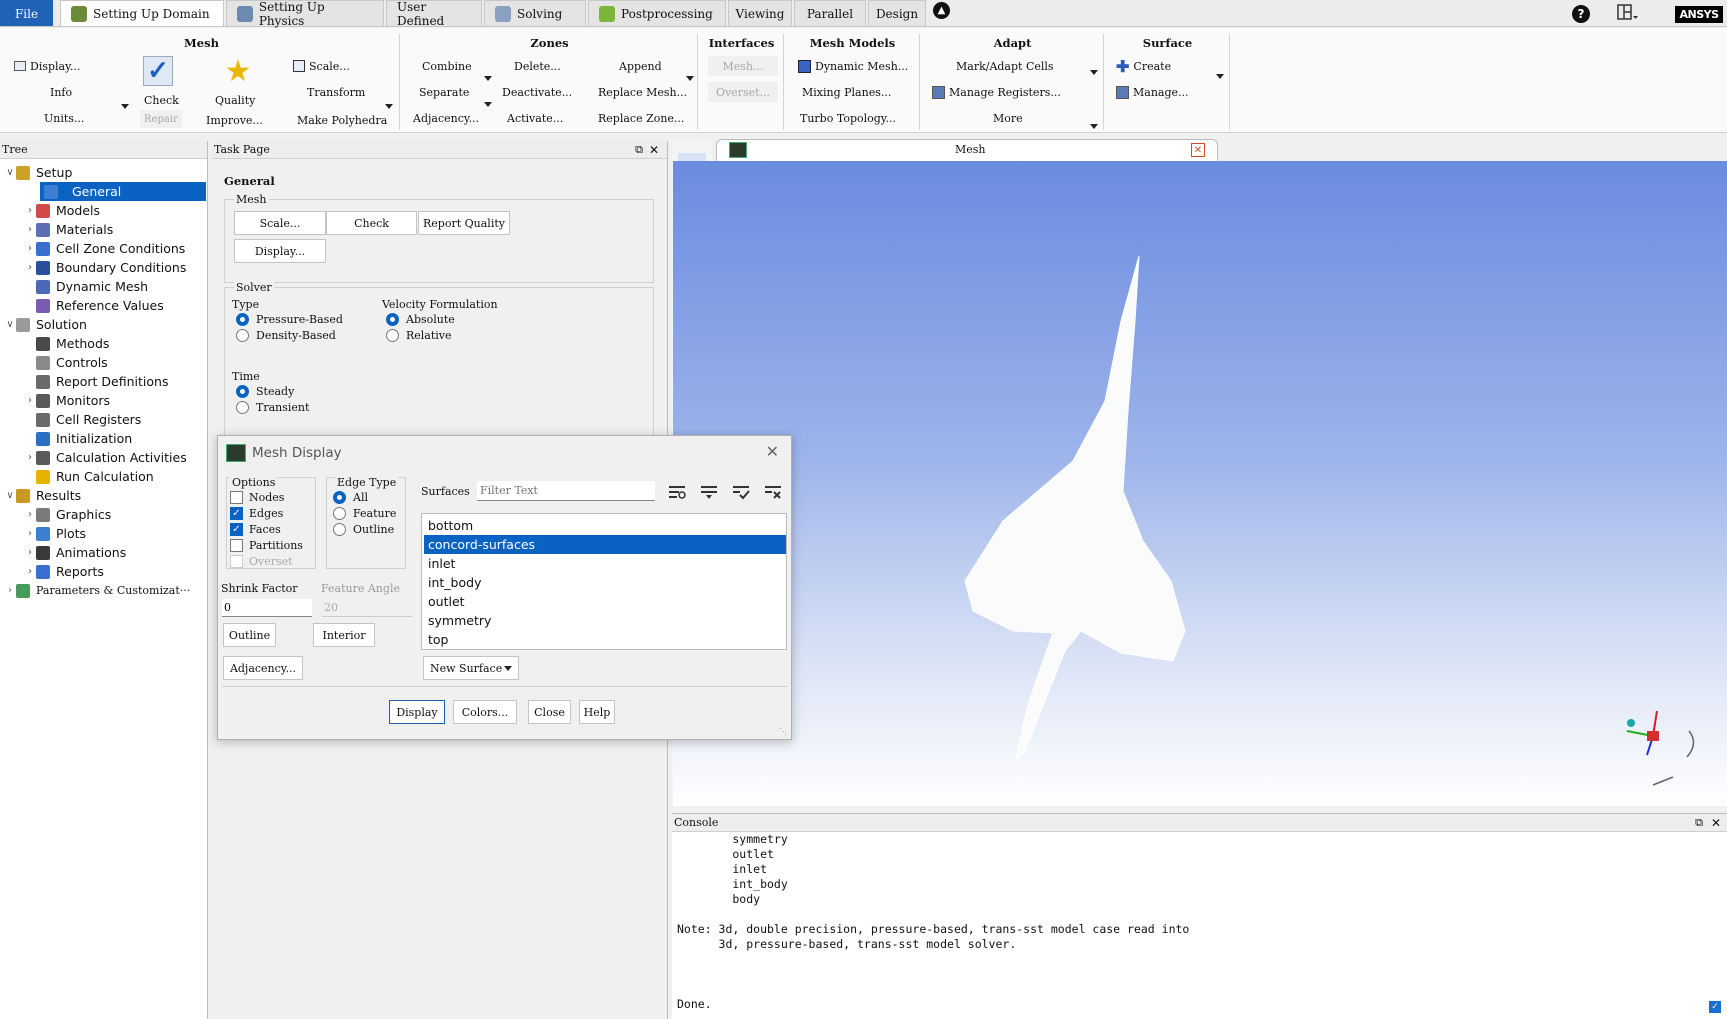 This screenshot has width=1727, height=1019. Describe the element at coordinates (535, 13) in the screenshot. I see `tab-solving: Solving` at that location.